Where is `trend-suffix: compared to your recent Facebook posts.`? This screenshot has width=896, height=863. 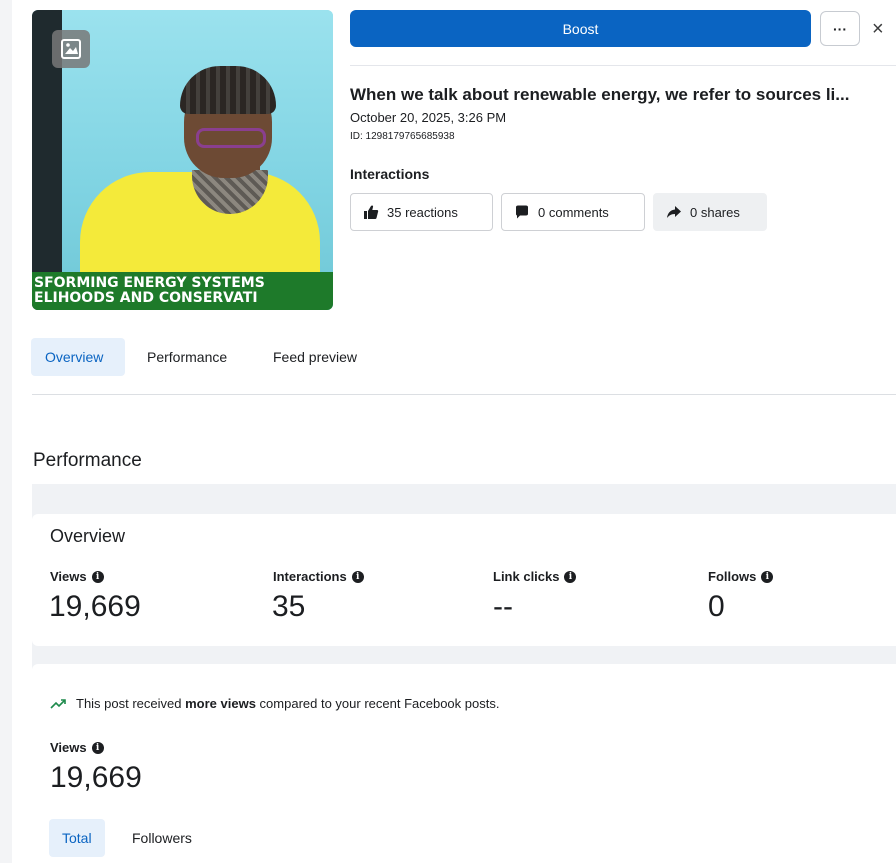
trend-suffix: compared to your recent Facebook posts. is located at coordinates (377, 703).